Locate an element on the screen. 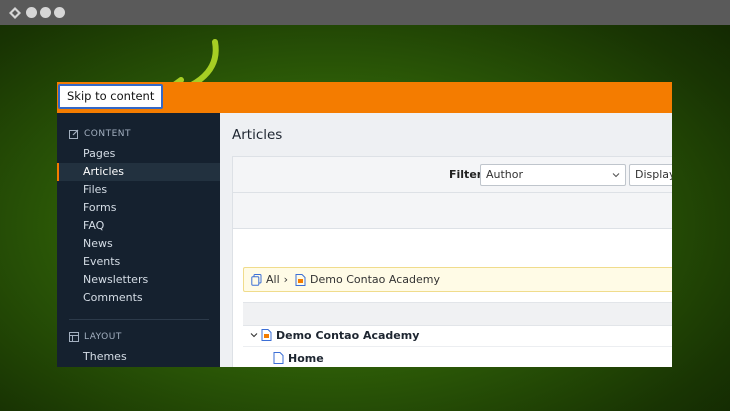 The width and height of the screenshot is (730, 411). author-filter-select: Author is located at coordinates (553, 175).